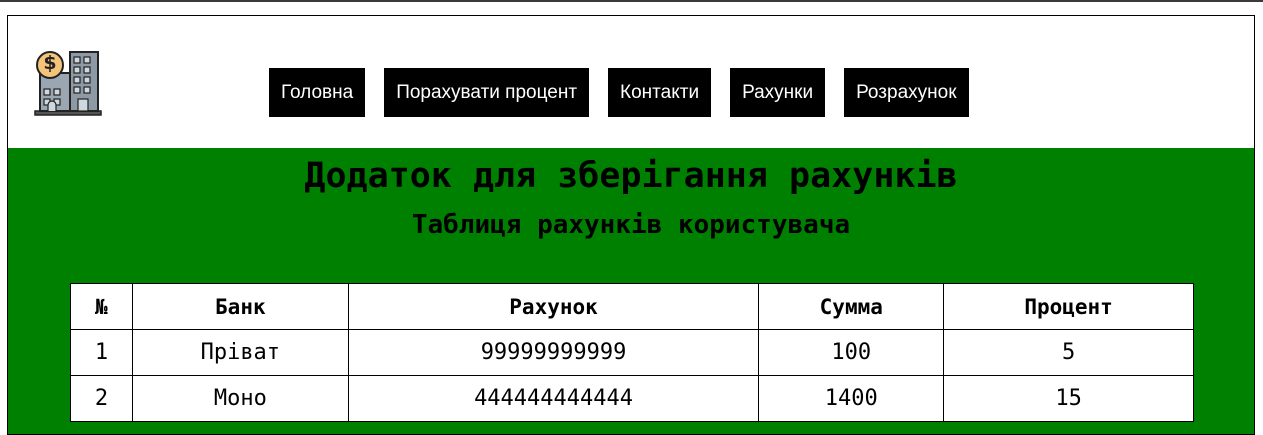 The image size is (1263, 435). I want to click on table-row: 1 Пріват 99999999999 100 5, so click(632, 352).